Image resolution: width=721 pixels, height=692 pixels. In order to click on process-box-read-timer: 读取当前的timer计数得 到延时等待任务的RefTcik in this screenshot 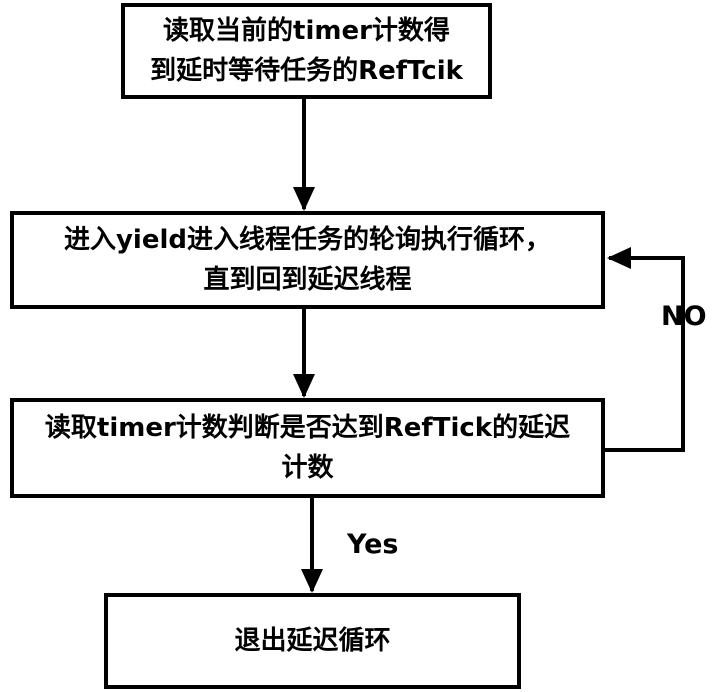, I will do `click(306, 51)`.